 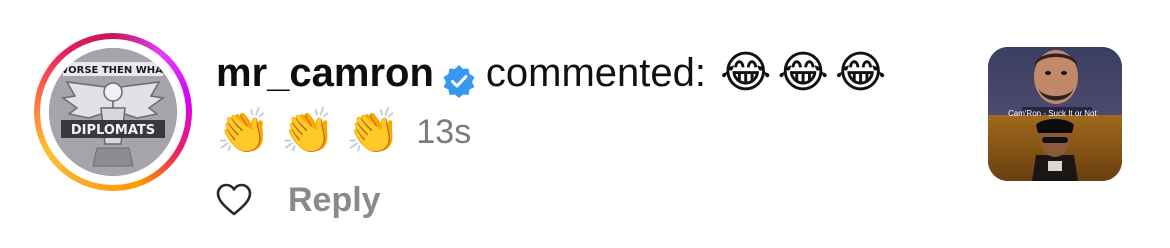 I want to click on username: mr_camron, so click(x=325, y=73).